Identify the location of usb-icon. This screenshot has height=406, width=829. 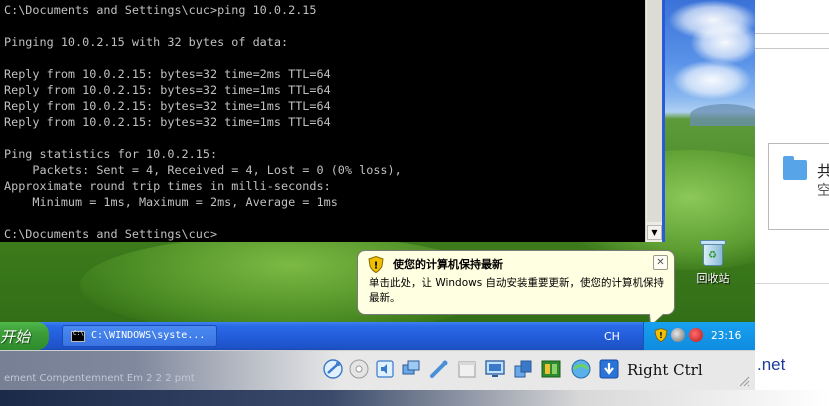
(439, 369).